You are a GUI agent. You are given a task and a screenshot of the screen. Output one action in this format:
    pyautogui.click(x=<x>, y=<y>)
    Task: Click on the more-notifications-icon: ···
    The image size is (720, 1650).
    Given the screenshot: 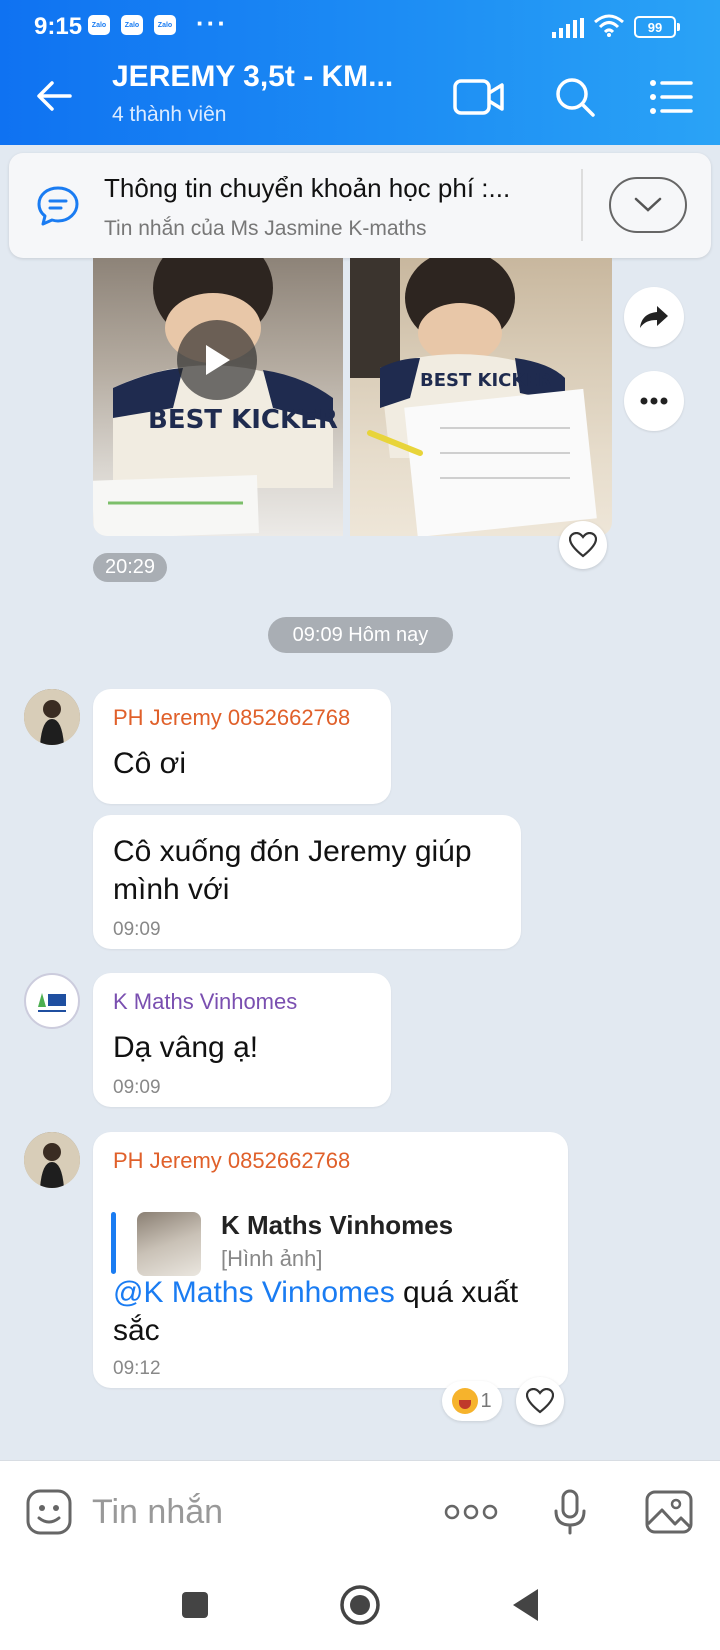 What is the action you would take?
    pyautogui.click(x=212, y=23)
    